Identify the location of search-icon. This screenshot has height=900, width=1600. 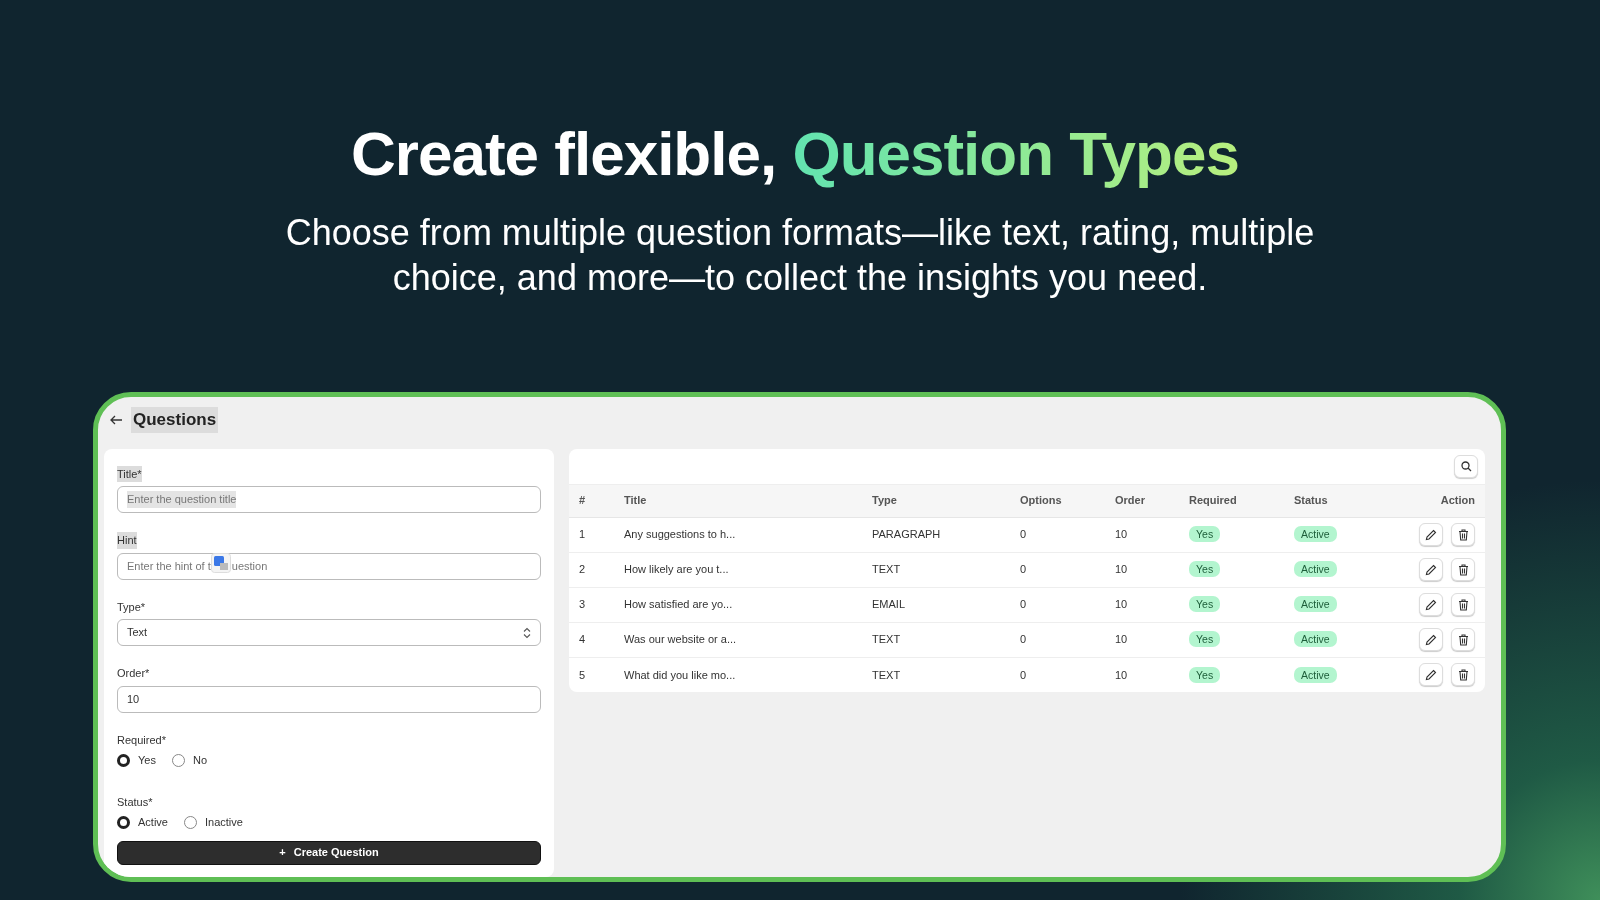
(1466, 466).